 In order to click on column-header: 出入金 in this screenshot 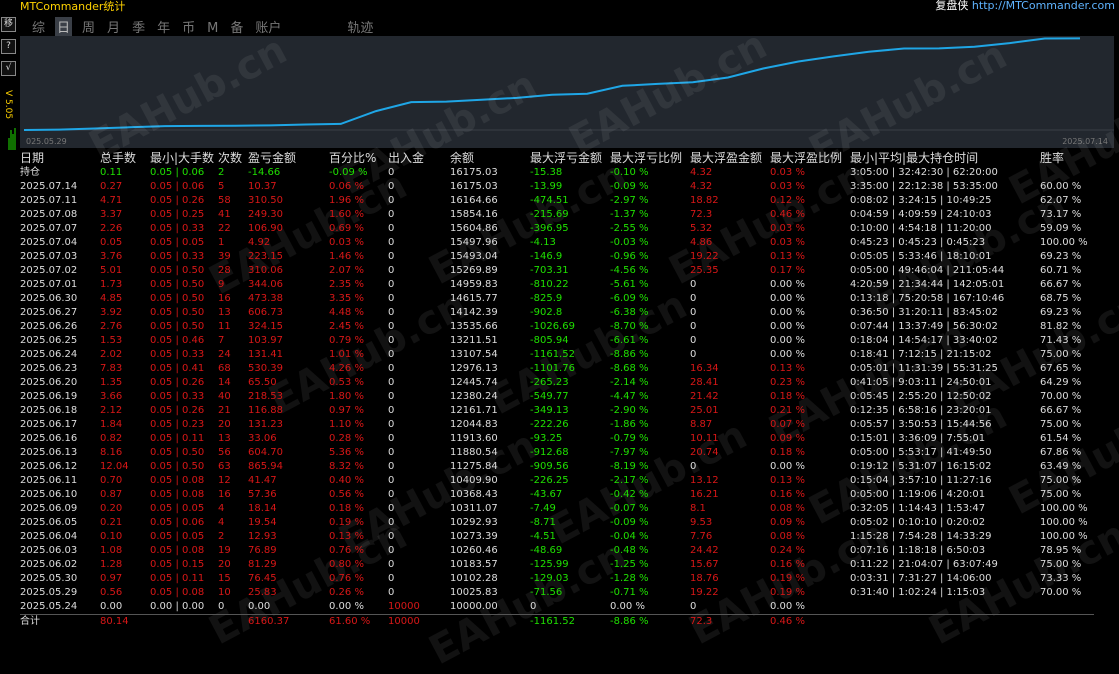, I will do `click(419, 158)`.